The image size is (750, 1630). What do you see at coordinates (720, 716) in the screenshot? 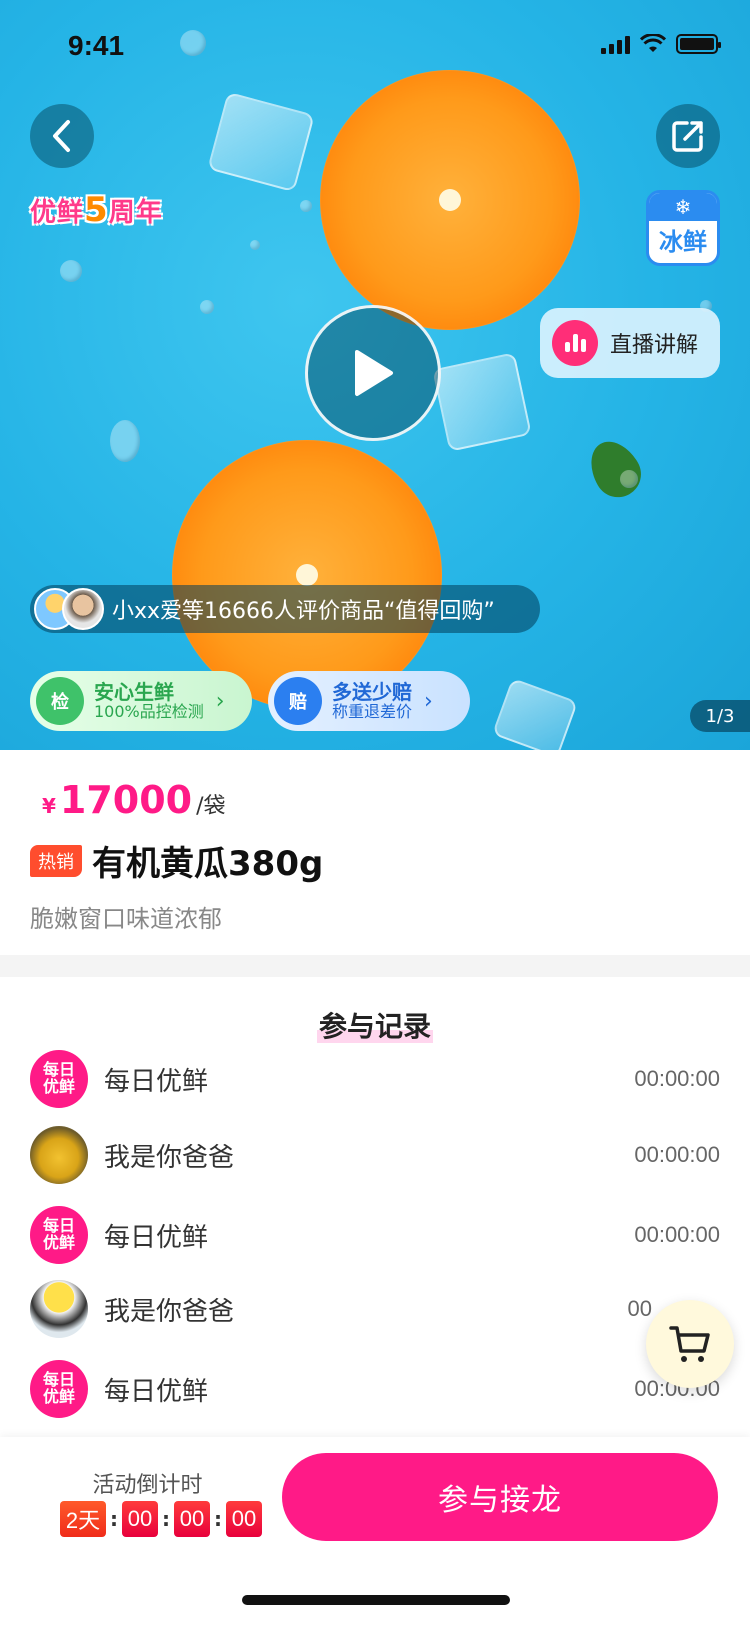
I see `image-pager: 1/3` at bounding box center [720, 716].